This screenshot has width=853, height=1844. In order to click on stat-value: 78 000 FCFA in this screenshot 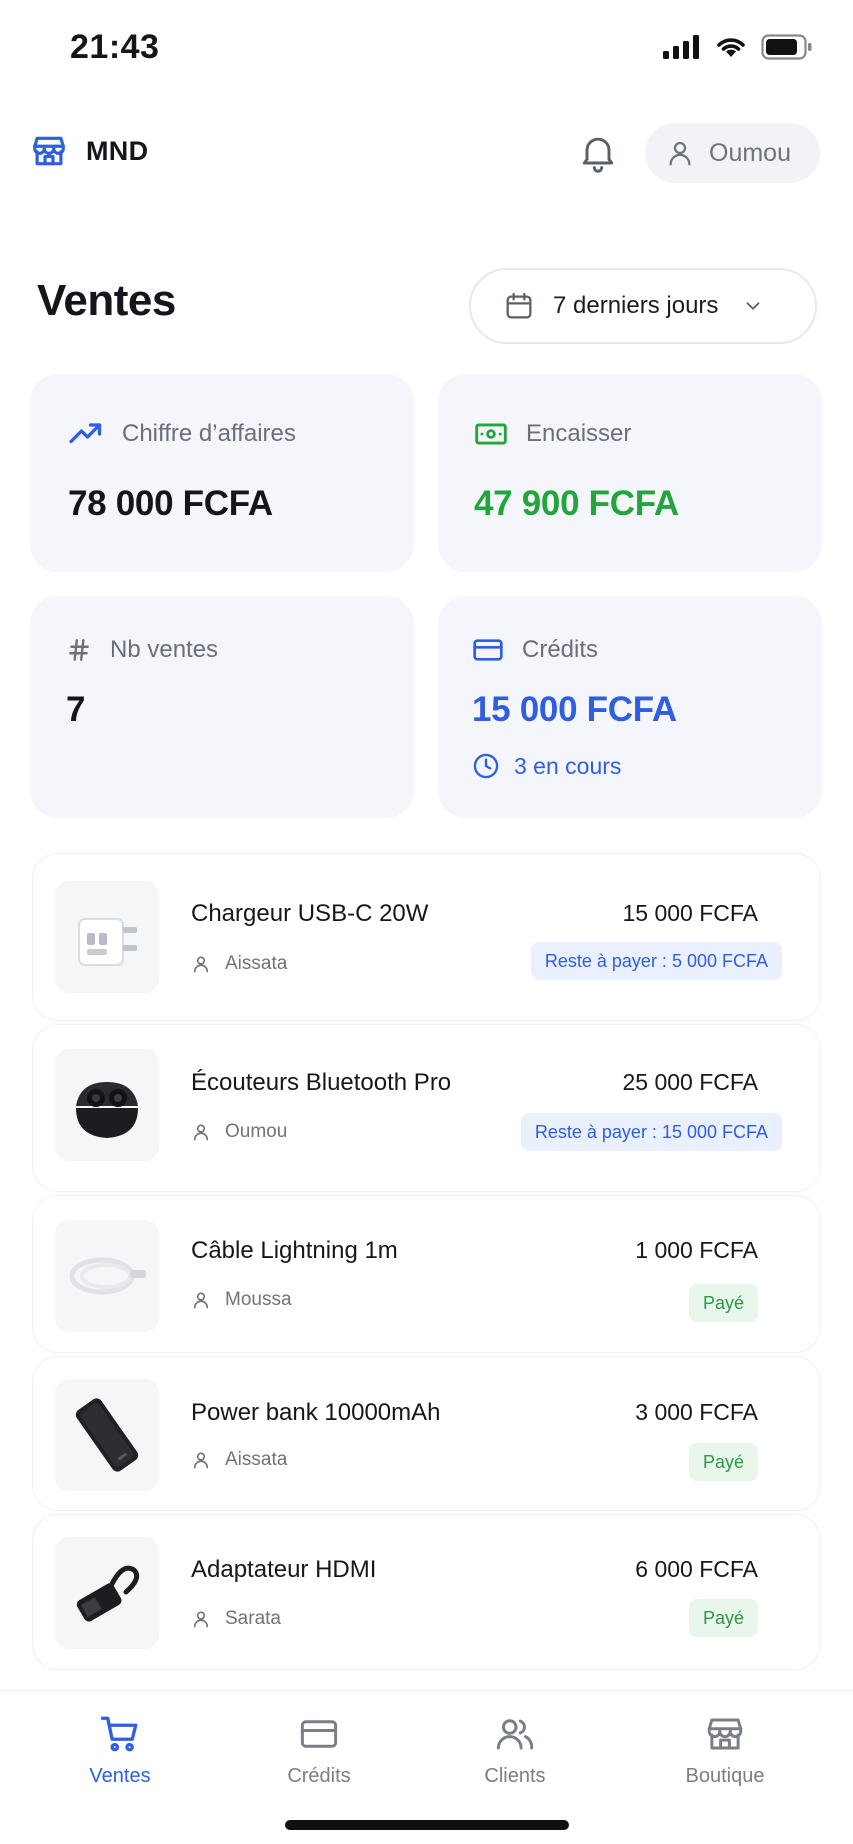, I will do `click(170, 503)`.